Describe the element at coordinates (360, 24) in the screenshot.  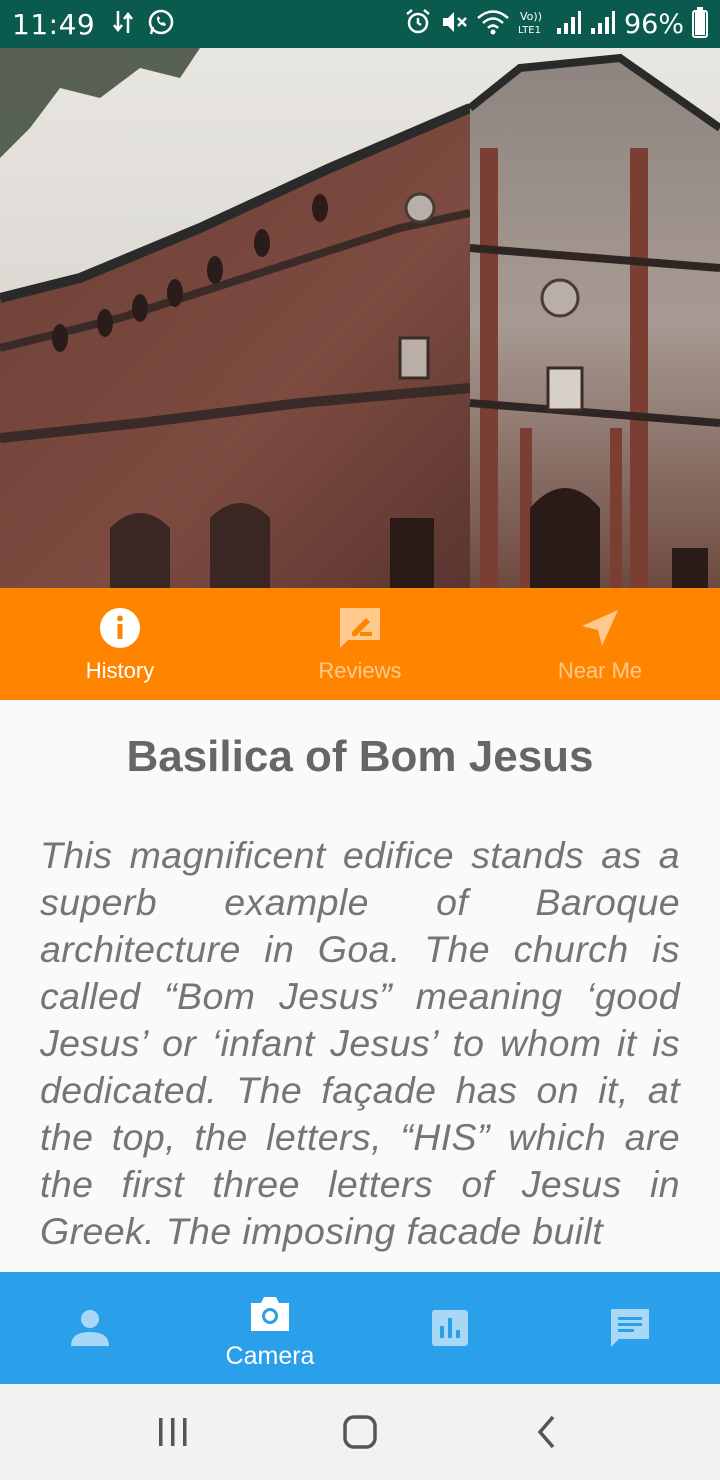
I see `status-bar: 11:49 Vo)) LTE1 96%` at that location.